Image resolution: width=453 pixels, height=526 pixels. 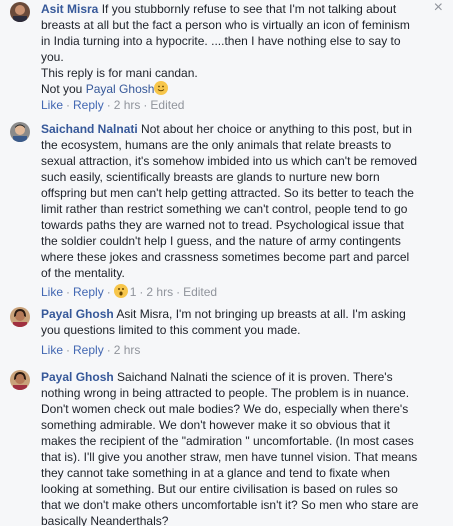 What do you see at coordinates (161, 88) in the screenshot?
I see `smile-emoji-icon` at bounding box center [161, 88].